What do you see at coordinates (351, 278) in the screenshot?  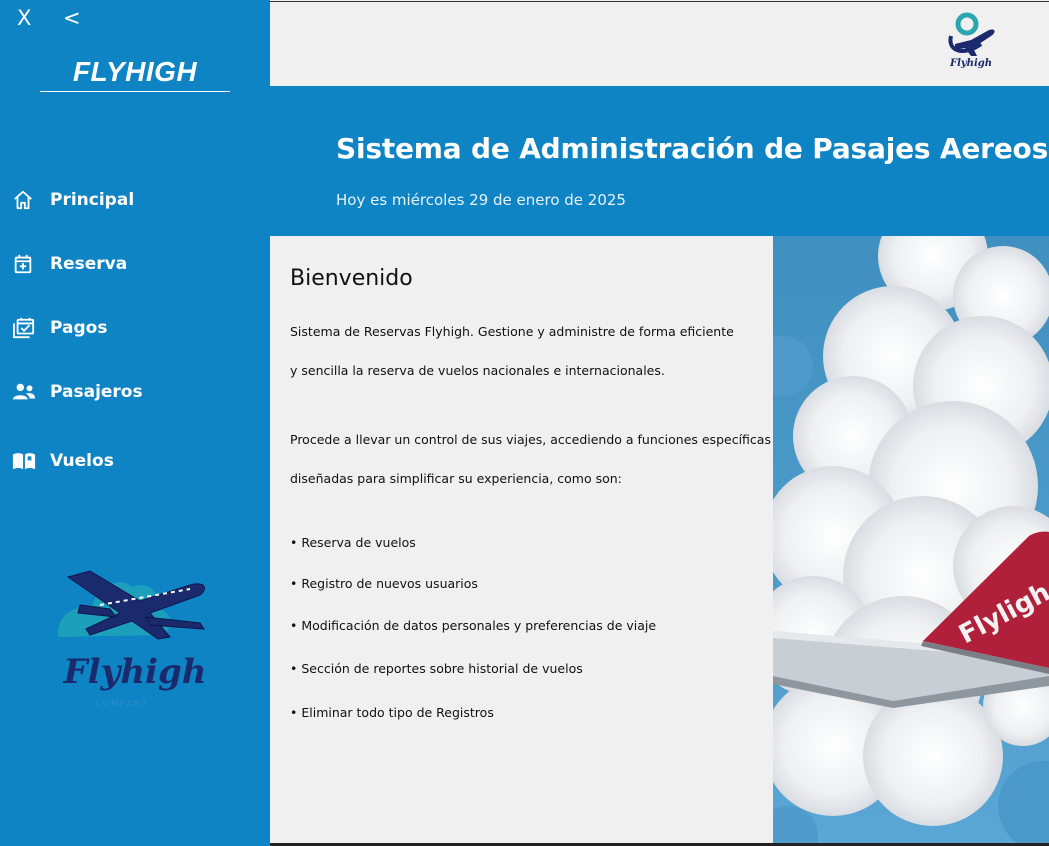 I see `welcome-heading: Bienvenido` at bounding box center [351, 278].